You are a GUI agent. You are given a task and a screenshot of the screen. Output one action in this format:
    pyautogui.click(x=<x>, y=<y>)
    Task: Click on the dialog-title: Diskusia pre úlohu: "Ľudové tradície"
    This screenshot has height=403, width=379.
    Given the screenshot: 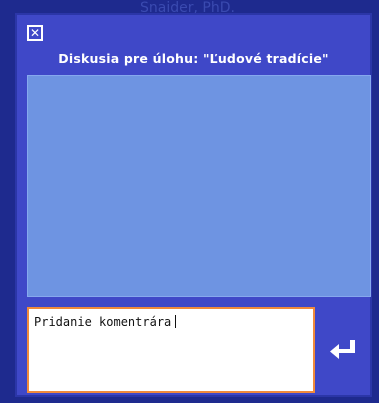 What is the action you would take?
    pyautogui.click(x=193, y=58)
    